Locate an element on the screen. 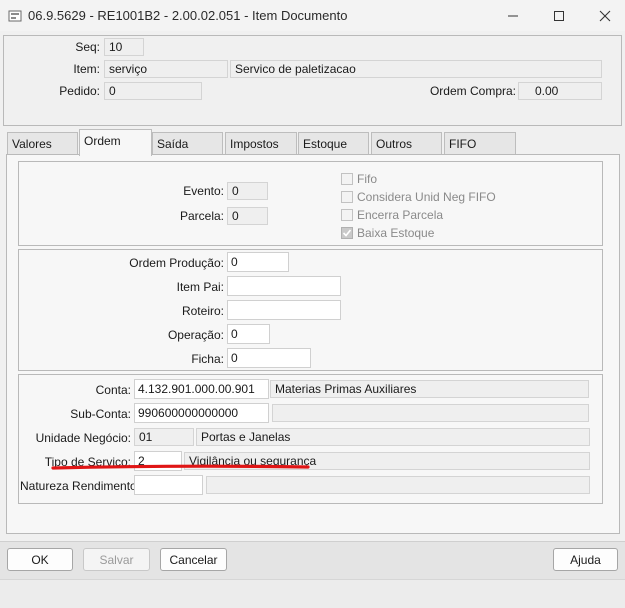 The image size is (625, 608). conta-description-field: Materias Primas Auxiliares is located at coordinates (429, 389).